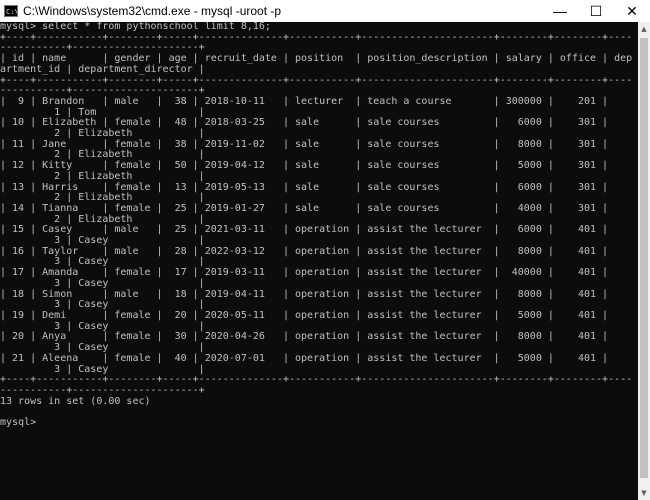 The image size is (650, 500). Describe the element at coordinates (644, 29) in the screenshot. I see `scroll-up-icon: ▲` at that location.